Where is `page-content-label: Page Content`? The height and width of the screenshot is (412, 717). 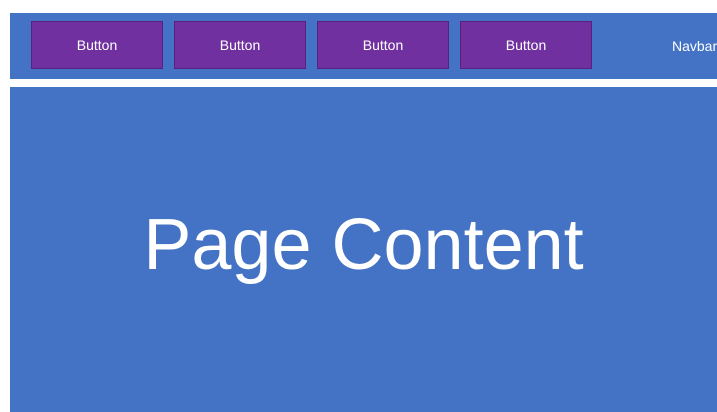
page-content-label: Page Content is located at coordinates (363, 244).